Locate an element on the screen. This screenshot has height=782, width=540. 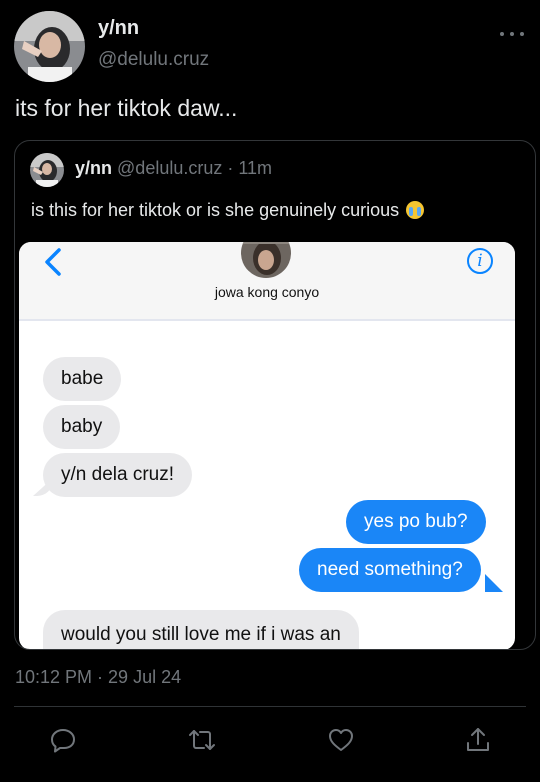
share-icon is located at coordinates (478, 740).